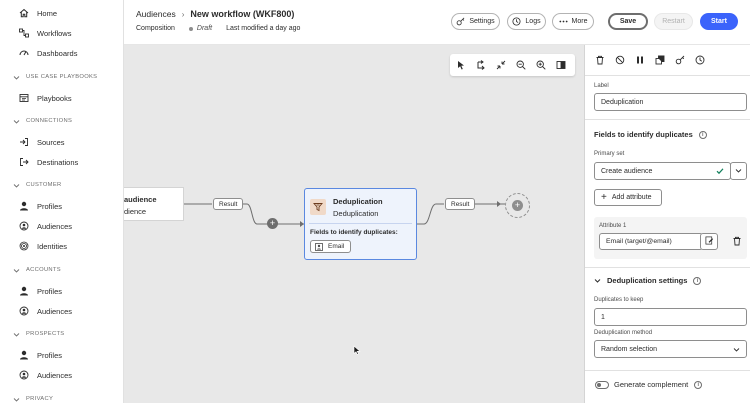 The height and width of the screenshot is (403, 750). What do you see at coordinates (358, 201) in the screenshot?
I see `node-title: Deduplication` at bounding box center [358, 201].